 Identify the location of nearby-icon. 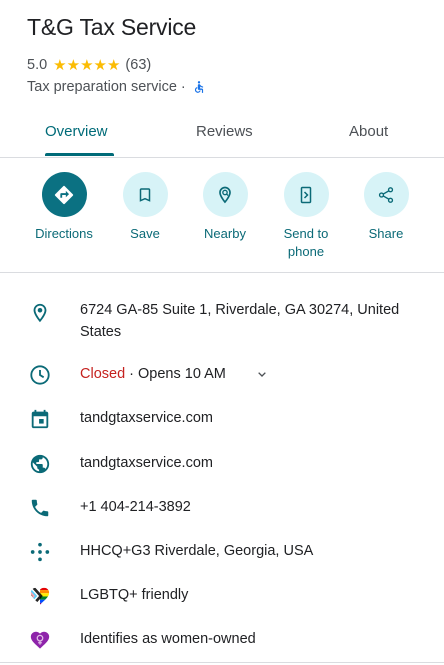
(225, 194).